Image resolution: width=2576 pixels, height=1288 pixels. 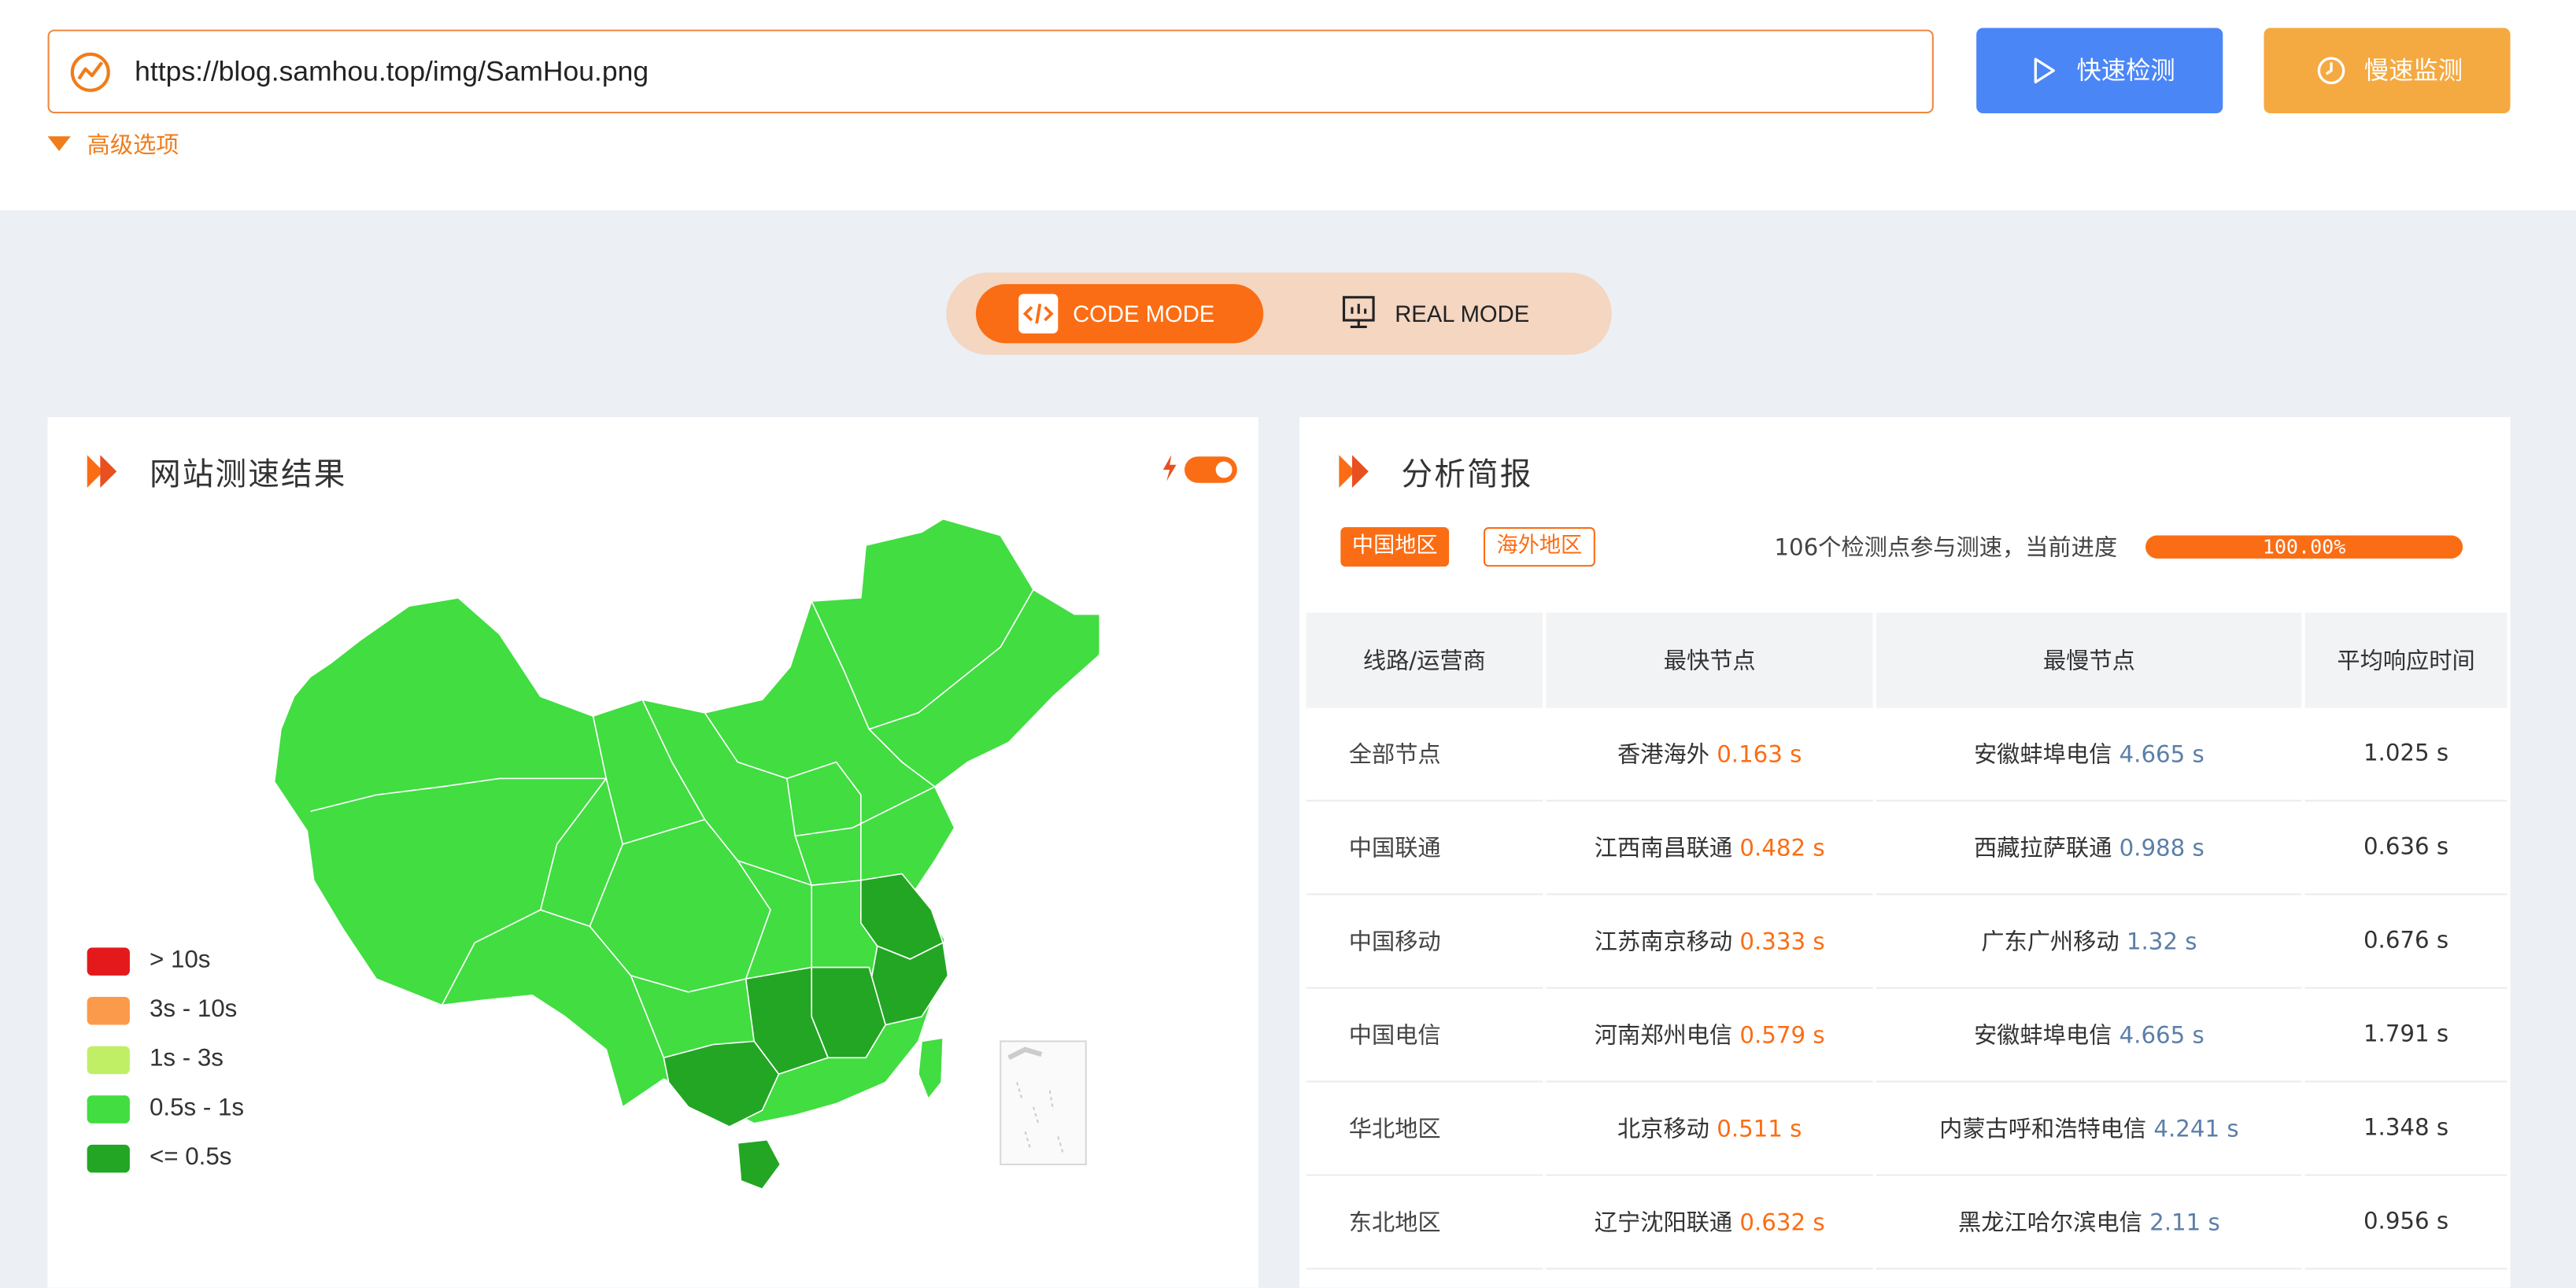 I want to click on cell-average: 1.025 s, so click(x=2406, y=755).